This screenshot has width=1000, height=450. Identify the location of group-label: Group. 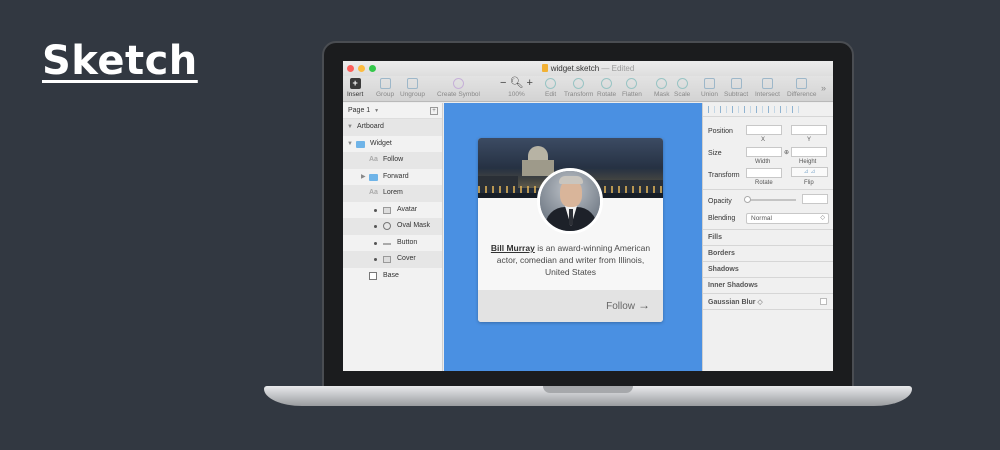
(385, 94).